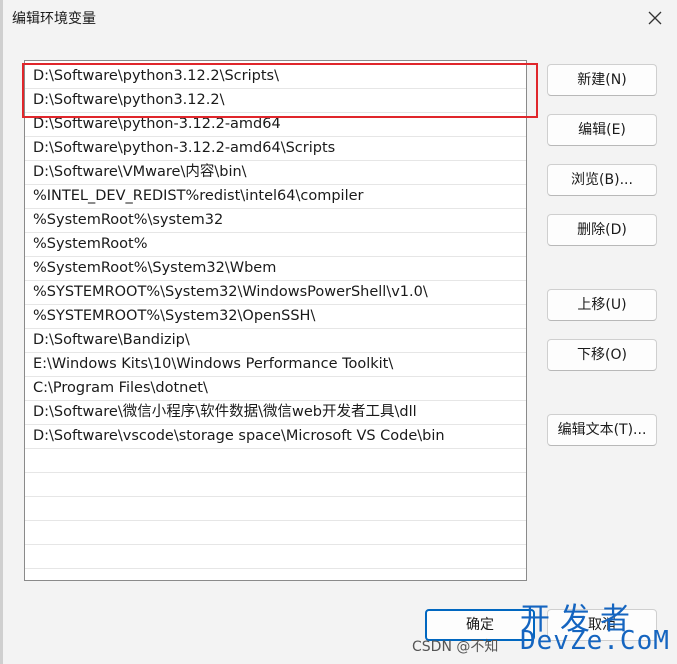 Image resolution: width=677 pixels, height=664 pixels. I want to click on close-button, so click(655, 18).